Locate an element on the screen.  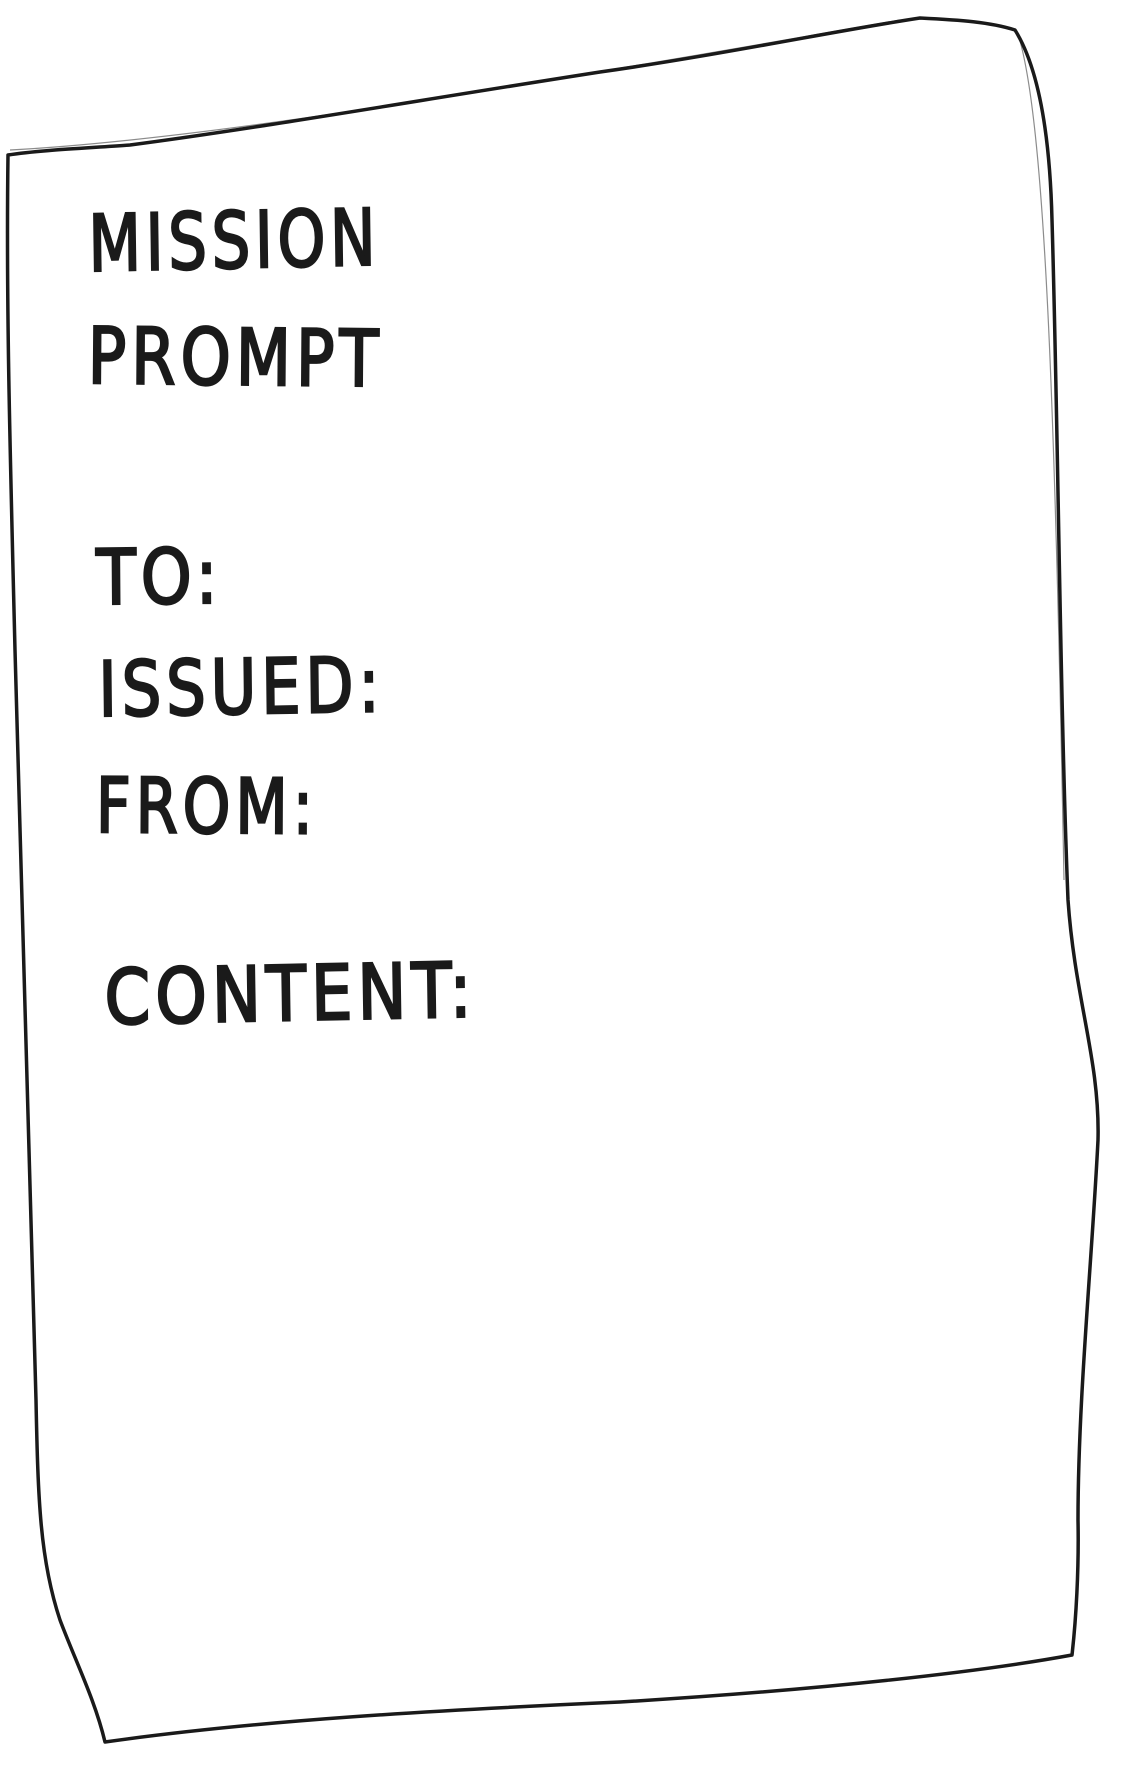
to-field-label: TO: is located at coordinates (159, 577).